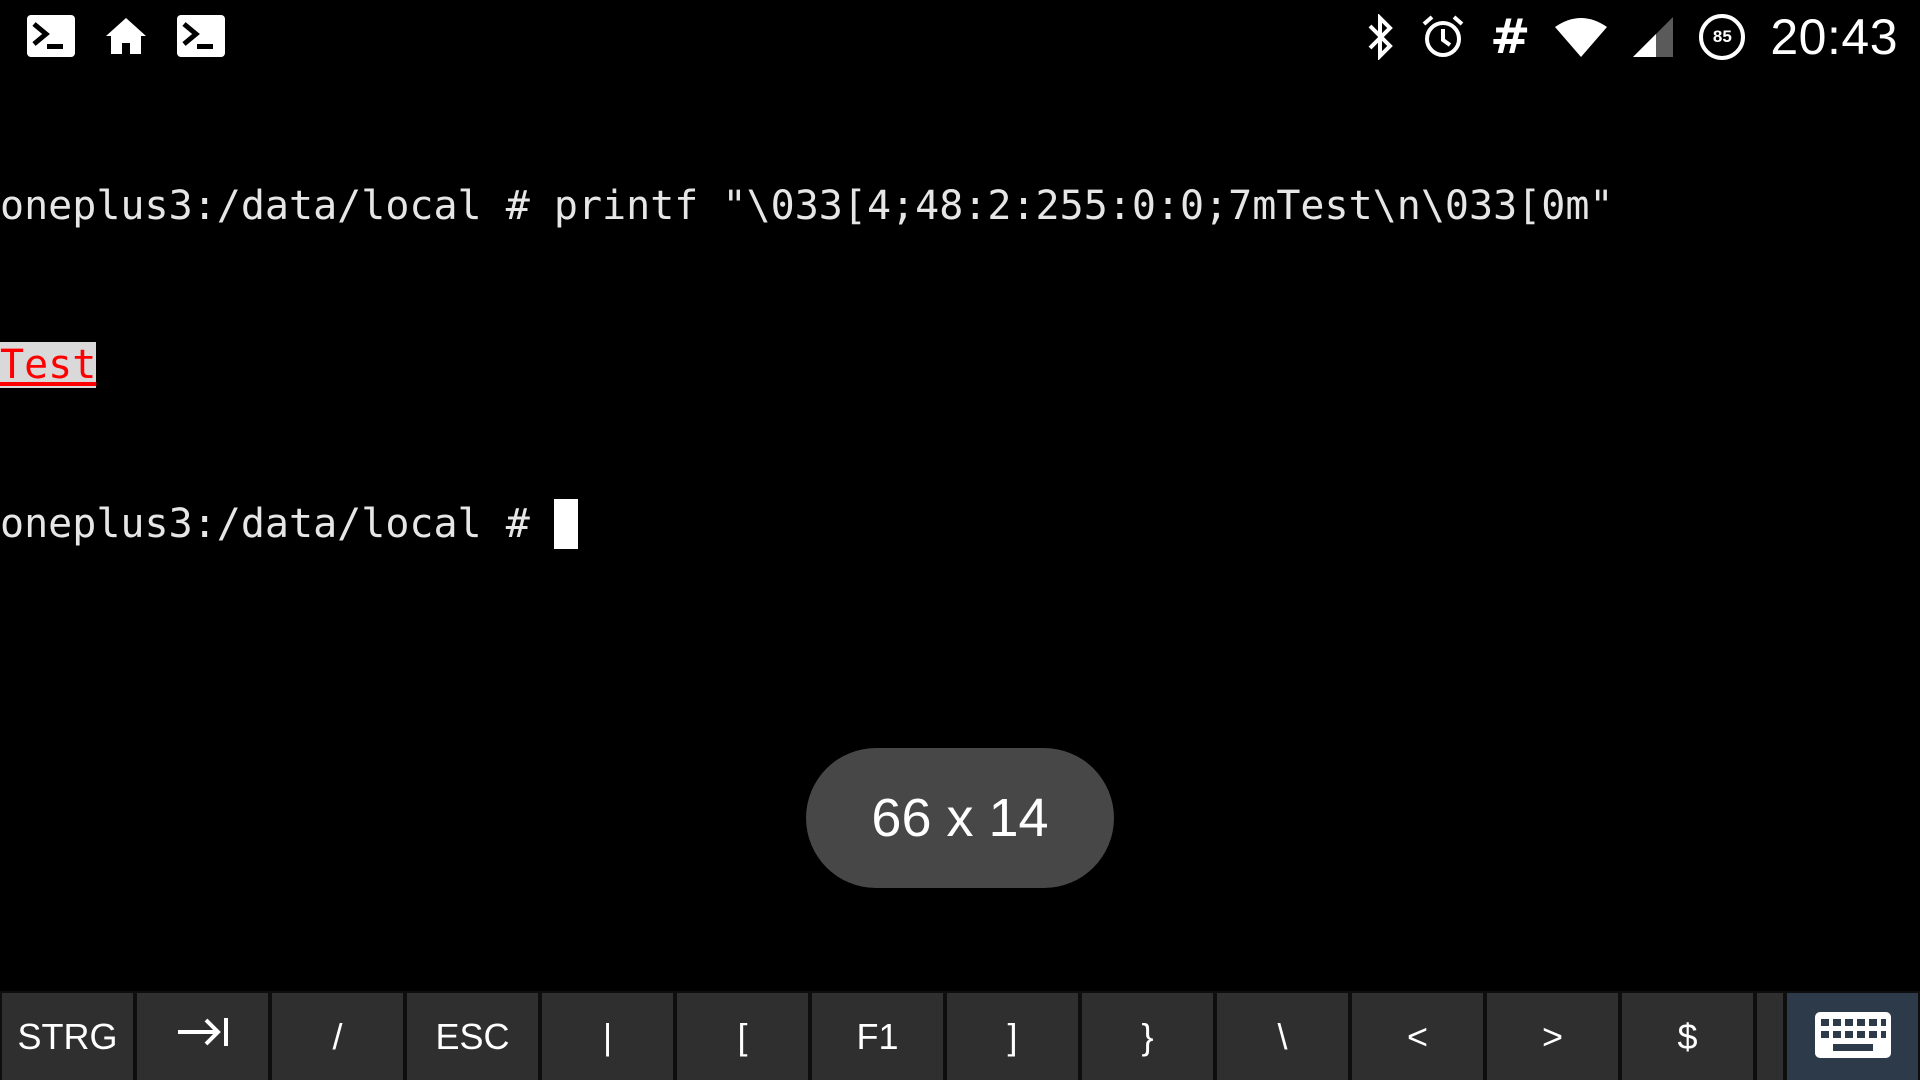 The height and width of the screenshot is (1080, 1920). I want to click on key-open-bracket: [, so click(742, 1036).